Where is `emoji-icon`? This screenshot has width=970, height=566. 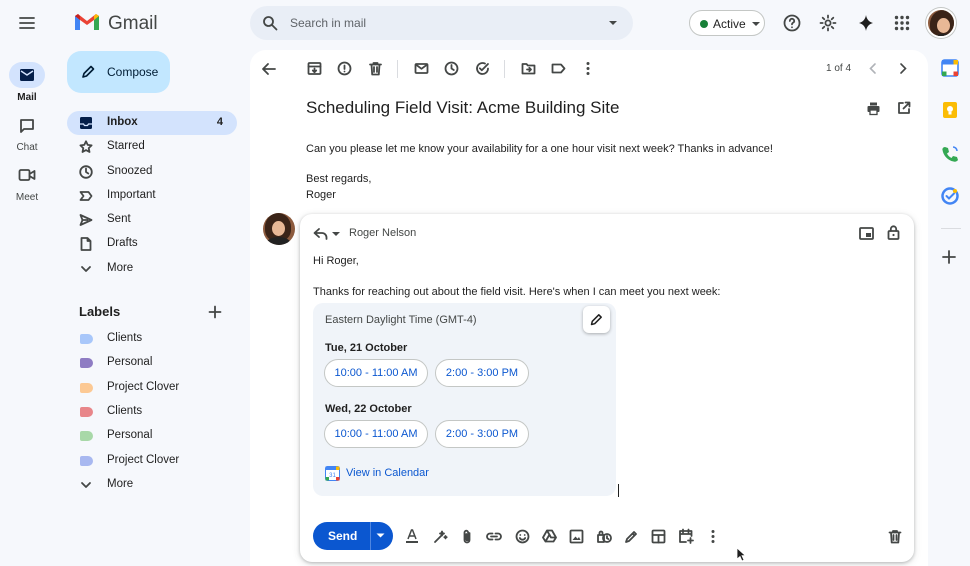 emoji-icon is located at coordinates (522, 536).